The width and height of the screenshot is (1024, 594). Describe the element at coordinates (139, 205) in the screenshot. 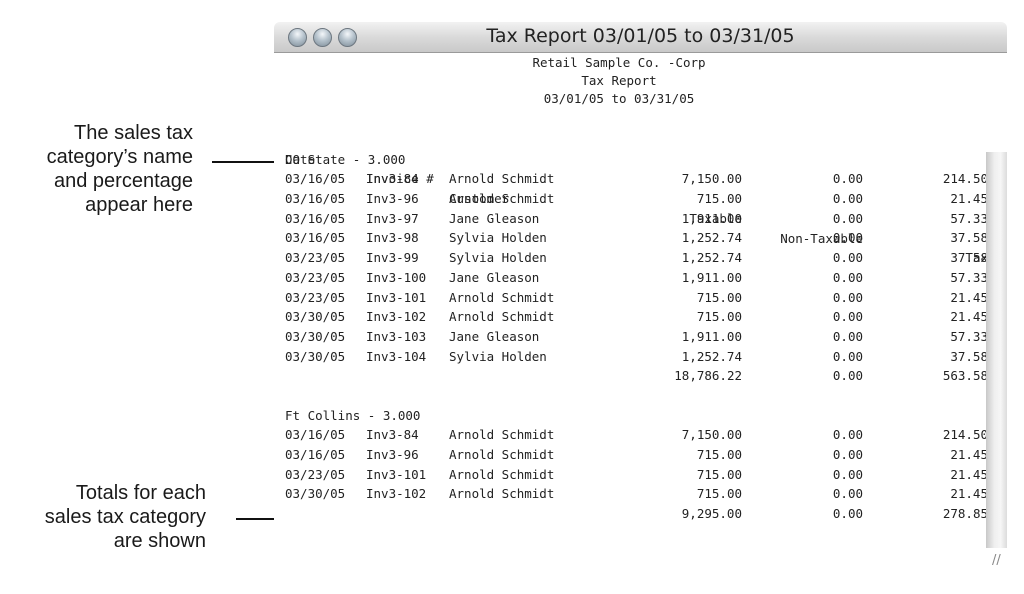

I see `callout-line: appear here` at that location.